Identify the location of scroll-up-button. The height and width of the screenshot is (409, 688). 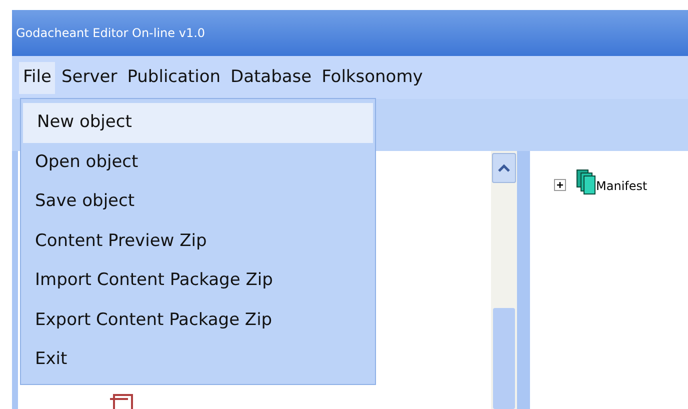
(504, 168).